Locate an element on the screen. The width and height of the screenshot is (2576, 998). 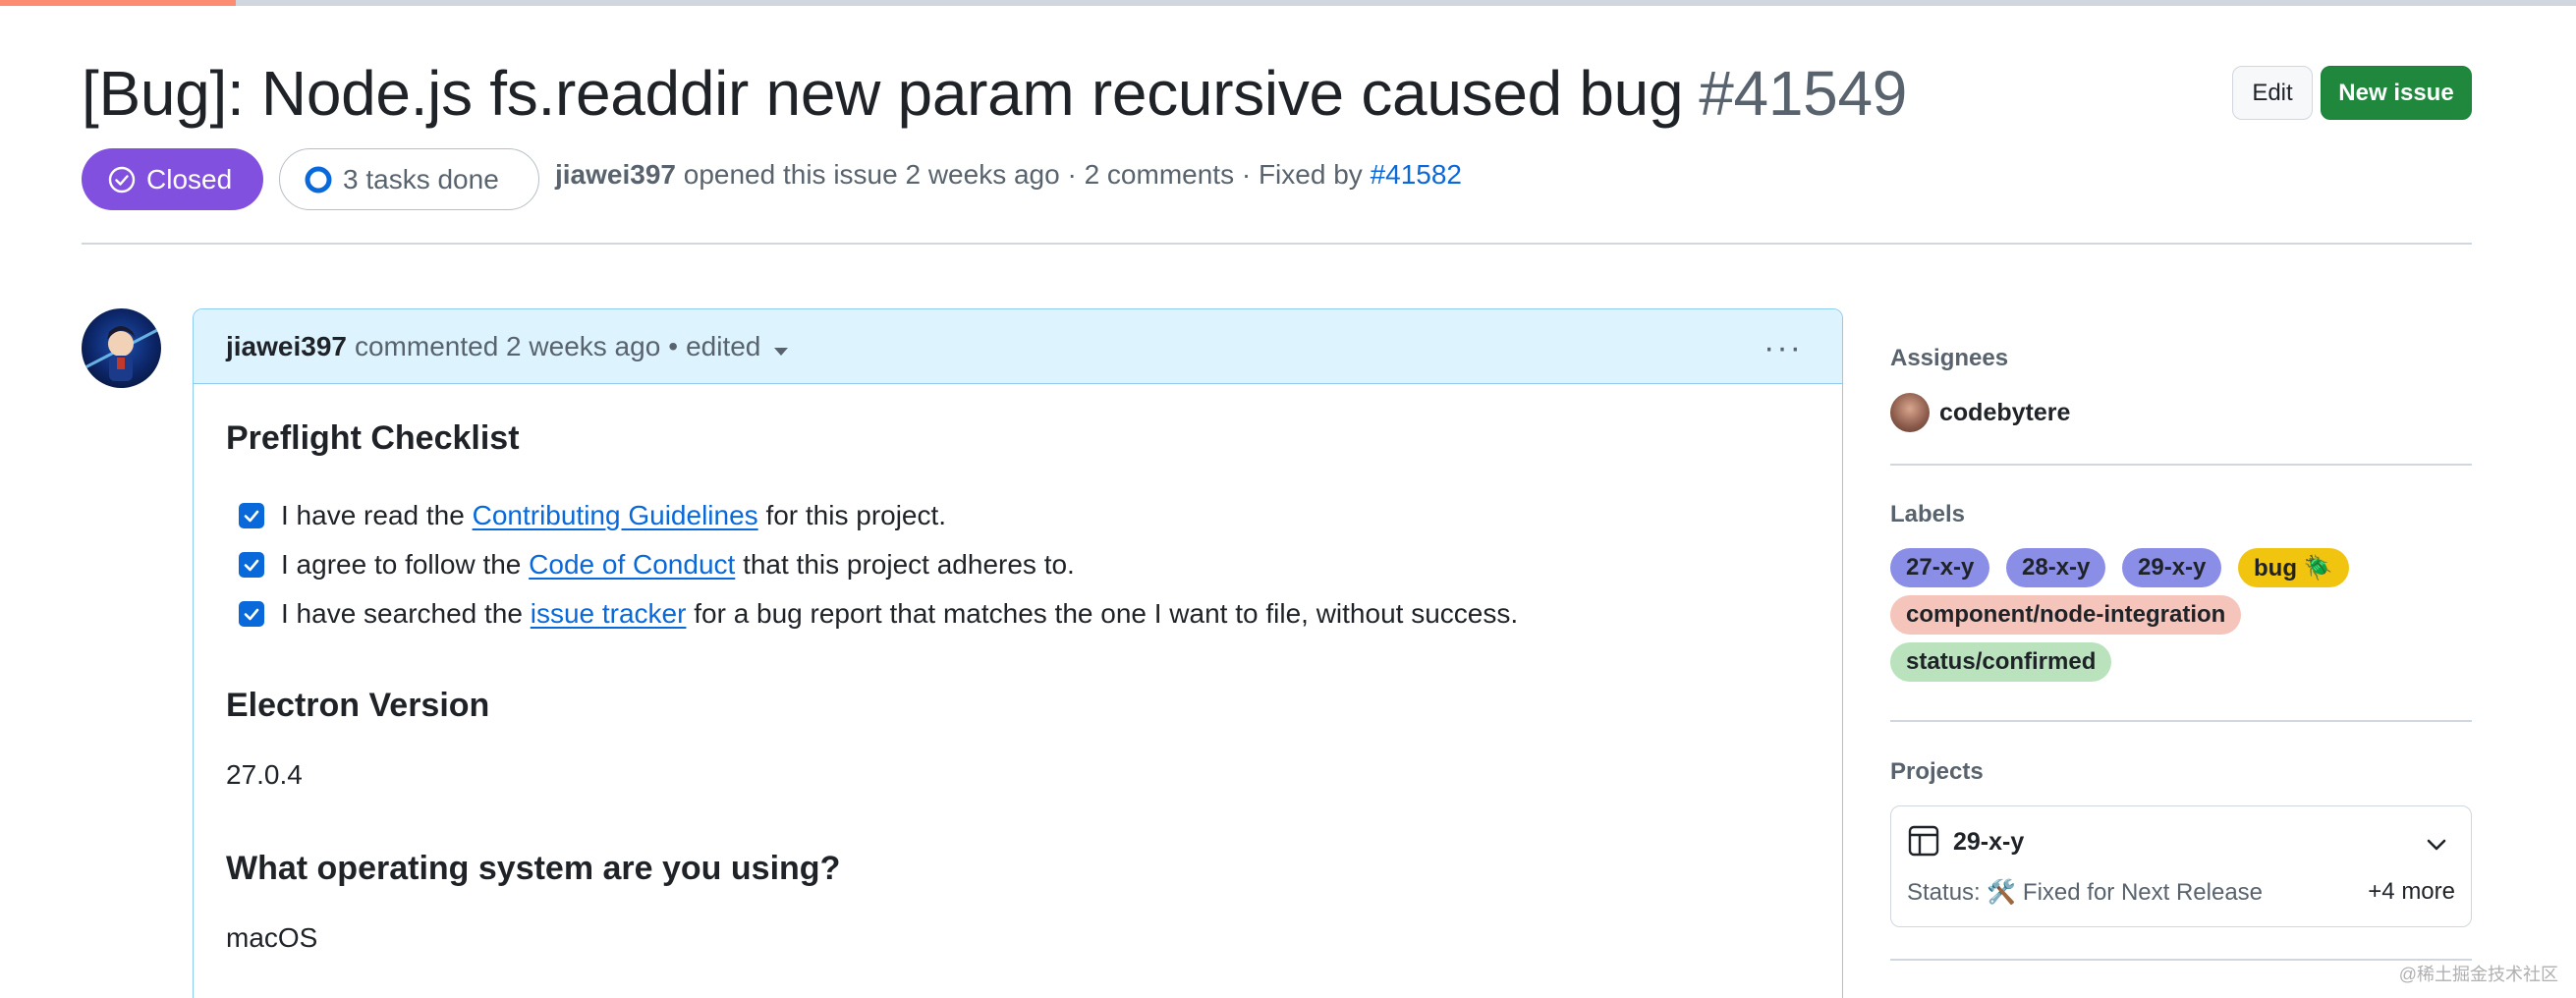
label-status-confirmed: status/confirmed is located at coordinates (2001, 662).